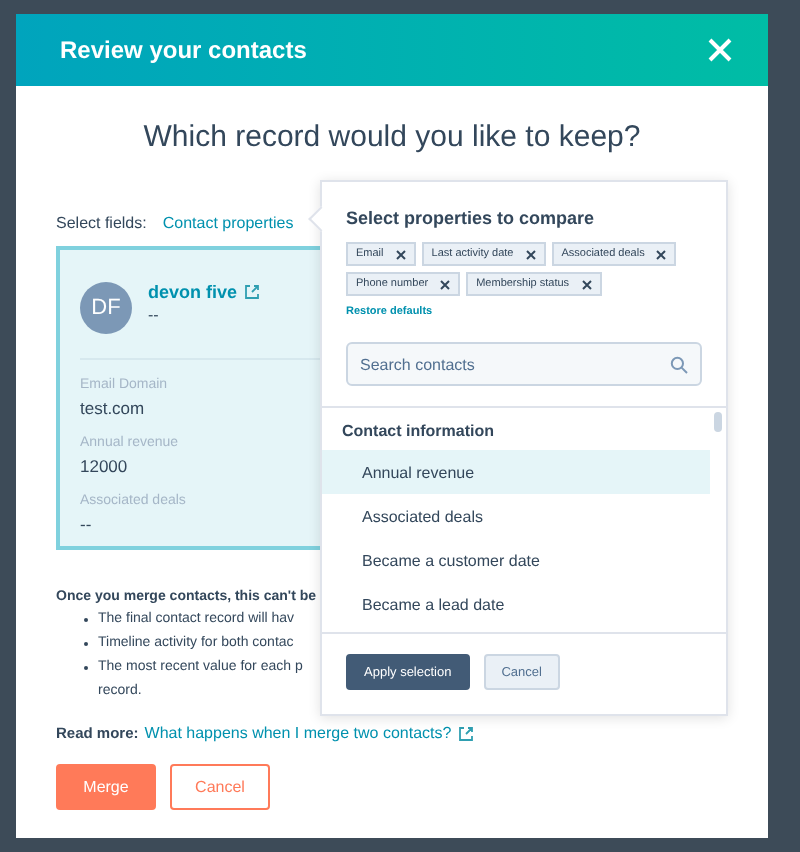  What do you see at coordinates (104, 466) in the screenshot?
I see `field-value: 12000` at bounding box center [104, 466].